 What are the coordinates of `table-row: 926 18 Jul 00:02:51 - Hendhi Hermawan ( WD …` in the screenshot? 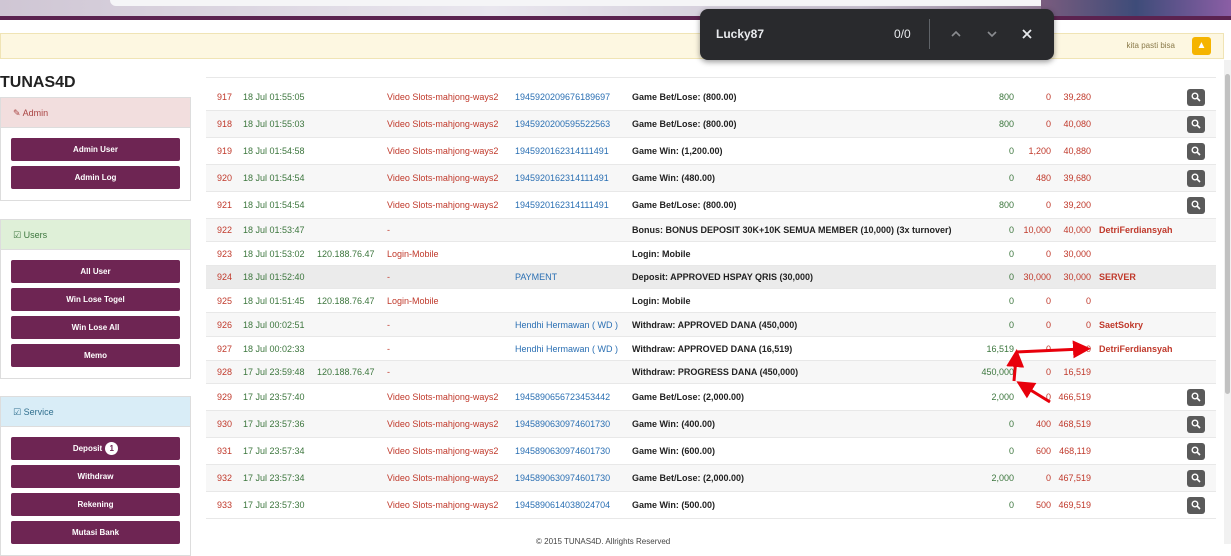 It's located at (711, 325).